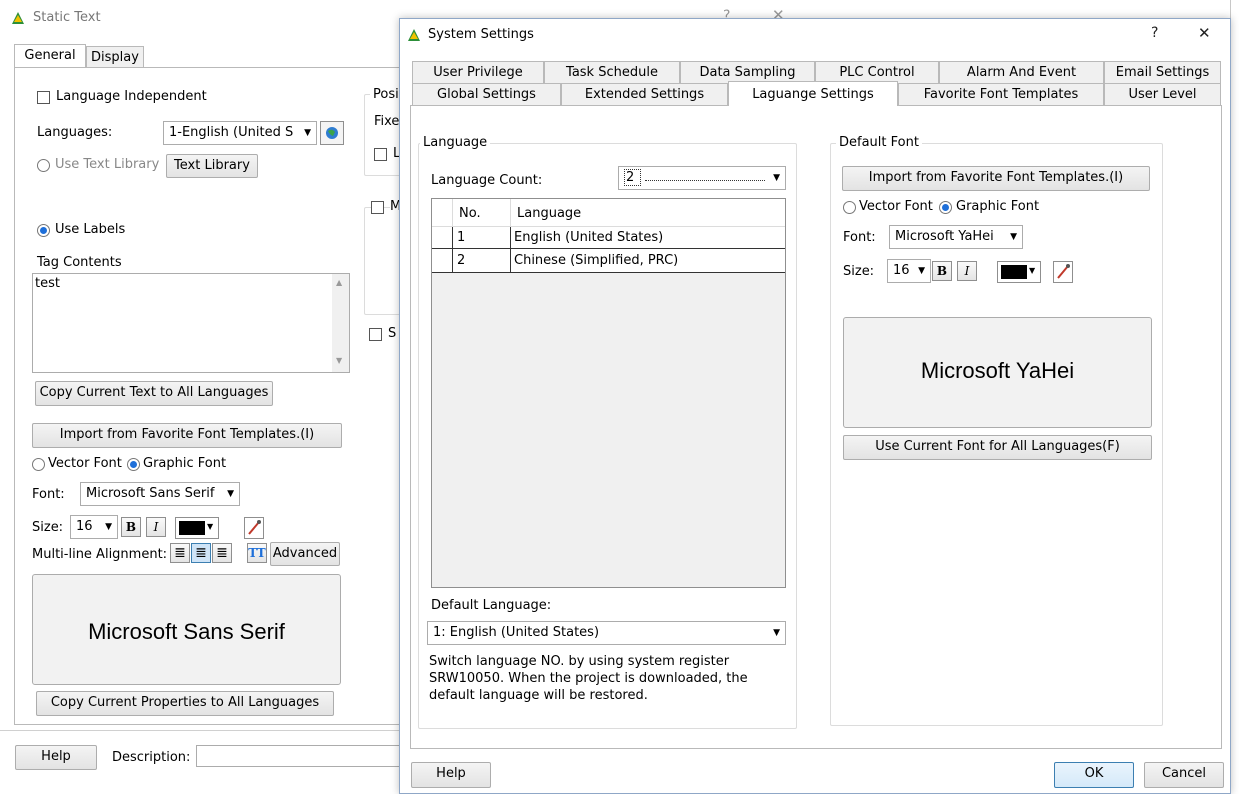 The height and width of the screenshot is (794, 1239). What do you see at coordinates (612, 72) in the screenshot?
I see `tab-task-schedule: Task Schedule` at bounding box center [612, 72].